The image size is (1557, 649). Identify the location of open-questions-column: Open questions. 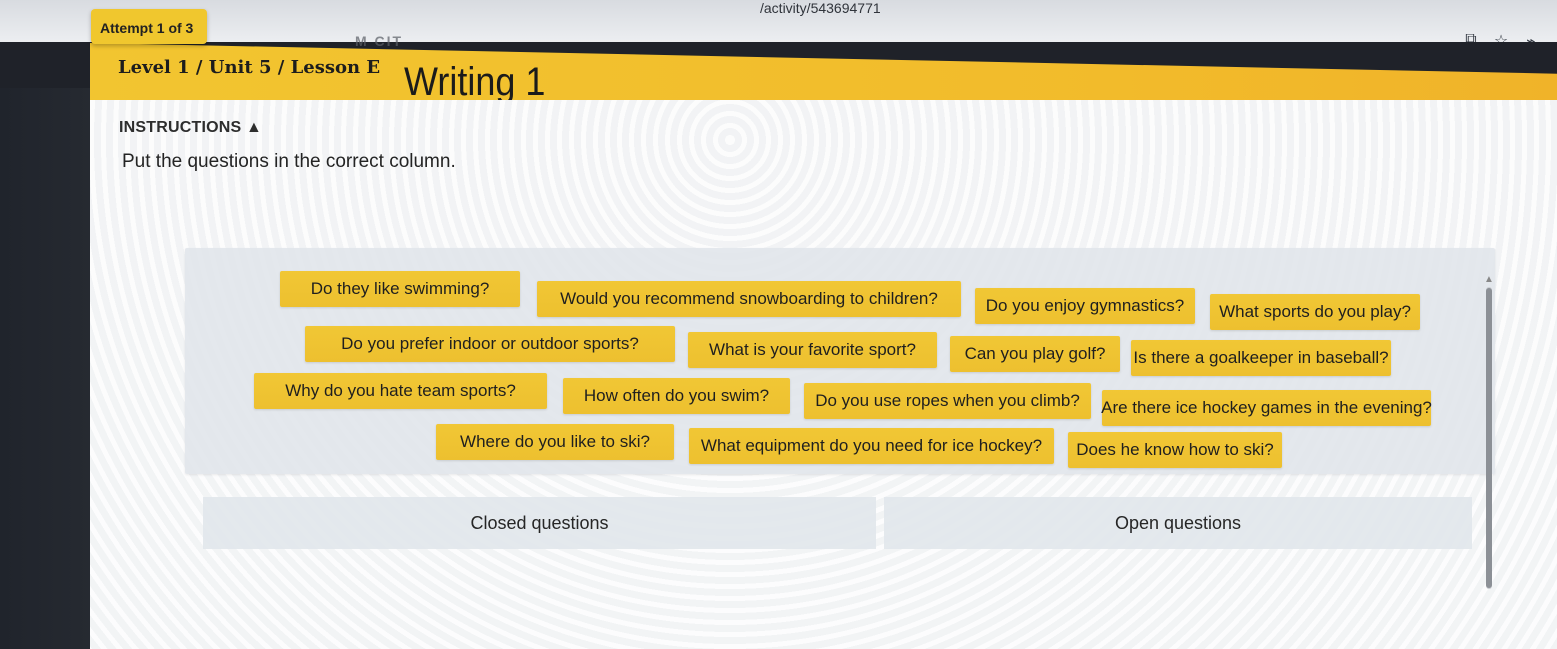
(1178, 523).